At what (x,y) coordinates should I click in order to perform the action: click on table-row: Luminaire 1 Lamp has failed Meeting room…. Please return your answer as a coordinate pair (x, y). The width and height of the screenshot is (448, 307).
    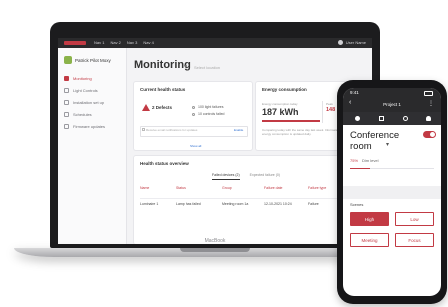
    Looking at the image, I should click on (253, 202).